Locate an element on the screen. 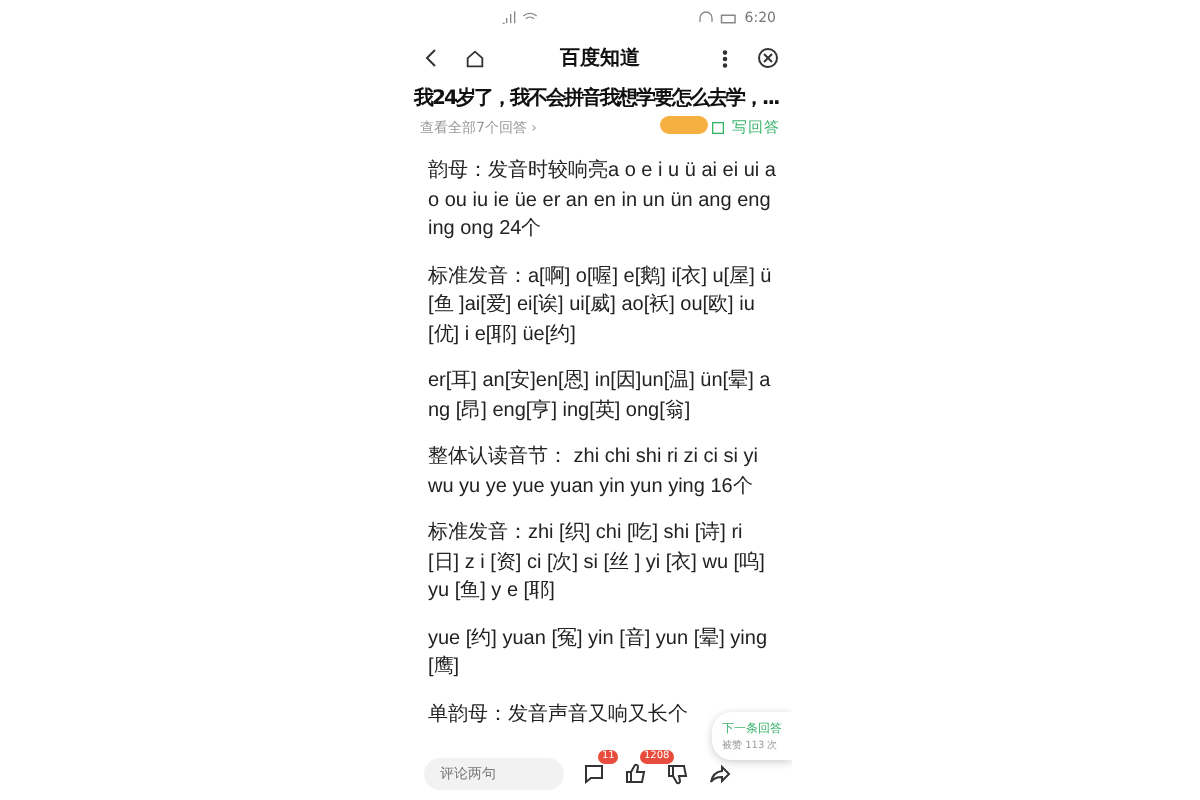 The height and width of the screenshot is (800, 1200). answer-paragraph: 韵母：发音时较响亮a o e i u ü ai ei ui ao ou iu ie üe er an en in un ün ang eng ing ong 24个 is located at coordinates (602, 201).